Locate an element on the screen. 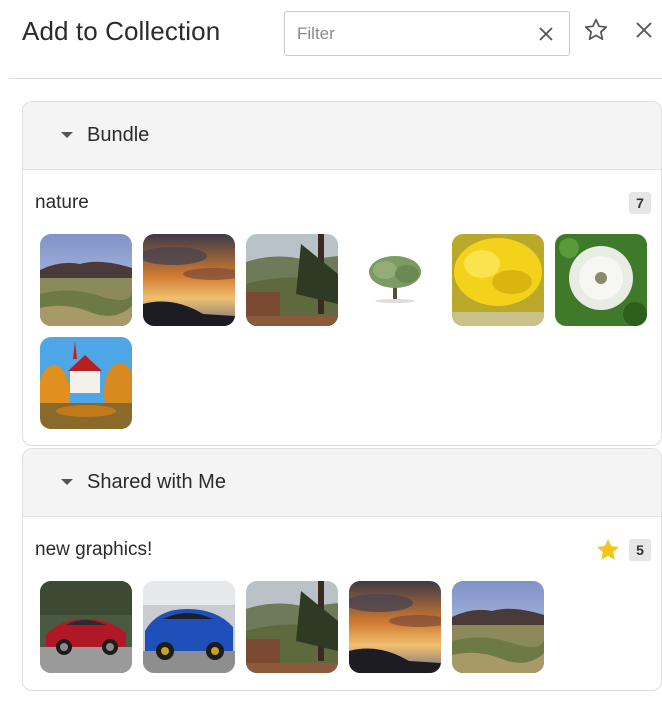  star-outline-icon is located at coordinates (596, 30).